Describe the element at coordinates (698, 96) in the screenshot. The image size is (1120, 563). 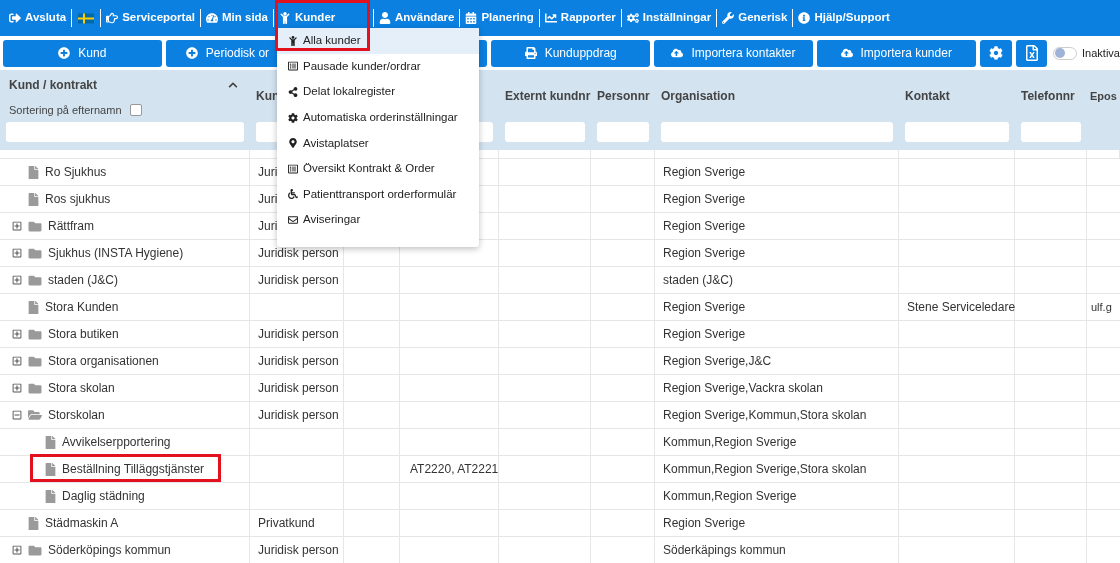
I see `column-header: Organisation` at that location.